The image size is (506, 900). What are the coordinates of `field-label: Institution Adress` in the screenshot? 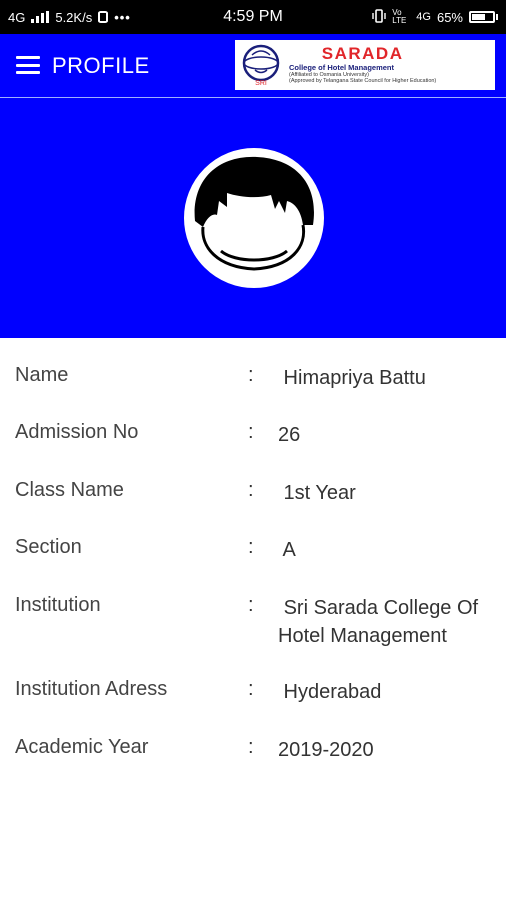 It's located at (91, 689).